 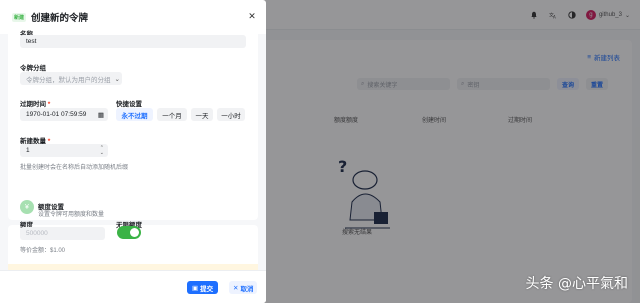 What do you see at coordinates (100, 115) in the screenshot?
I see `calendar-icon: ▦` at bounding box center [100, 115].